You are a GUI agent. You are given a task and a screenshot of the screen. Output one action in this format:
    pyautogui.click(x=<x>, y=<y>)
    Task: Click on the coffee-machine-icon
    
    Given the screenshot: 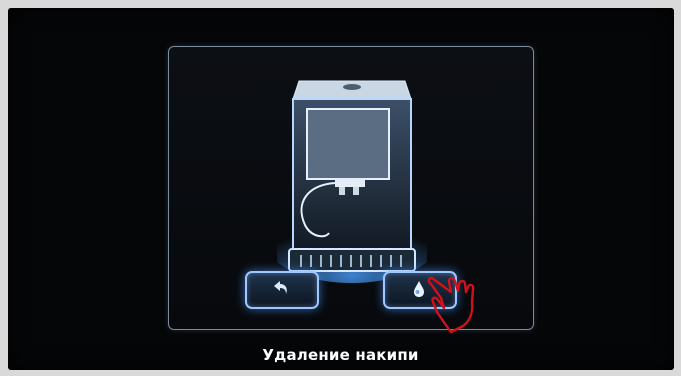 What is the action you would take?
    pyautogui.click(x=352, y=181)
    